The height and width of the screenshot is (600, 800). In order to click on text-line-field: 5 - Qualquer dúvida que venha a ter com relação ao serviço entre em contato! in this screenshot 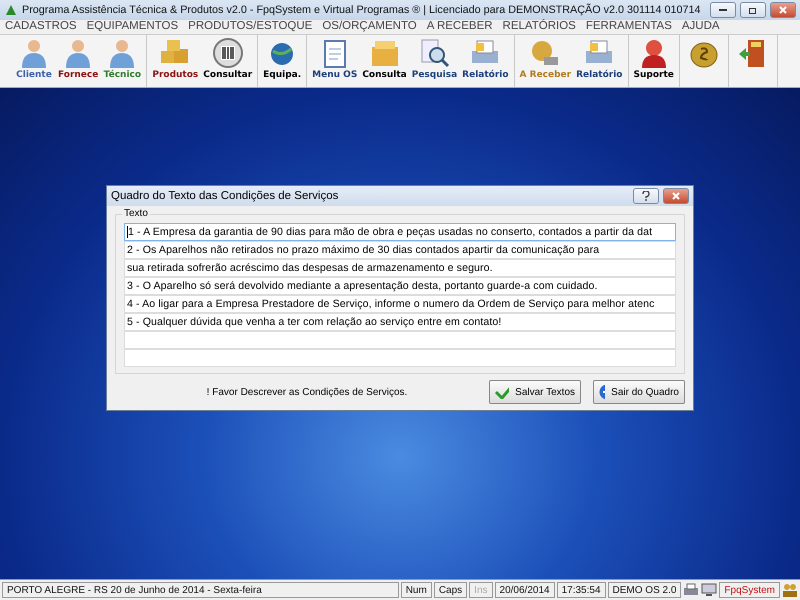, I will do `click(400, 322)`.